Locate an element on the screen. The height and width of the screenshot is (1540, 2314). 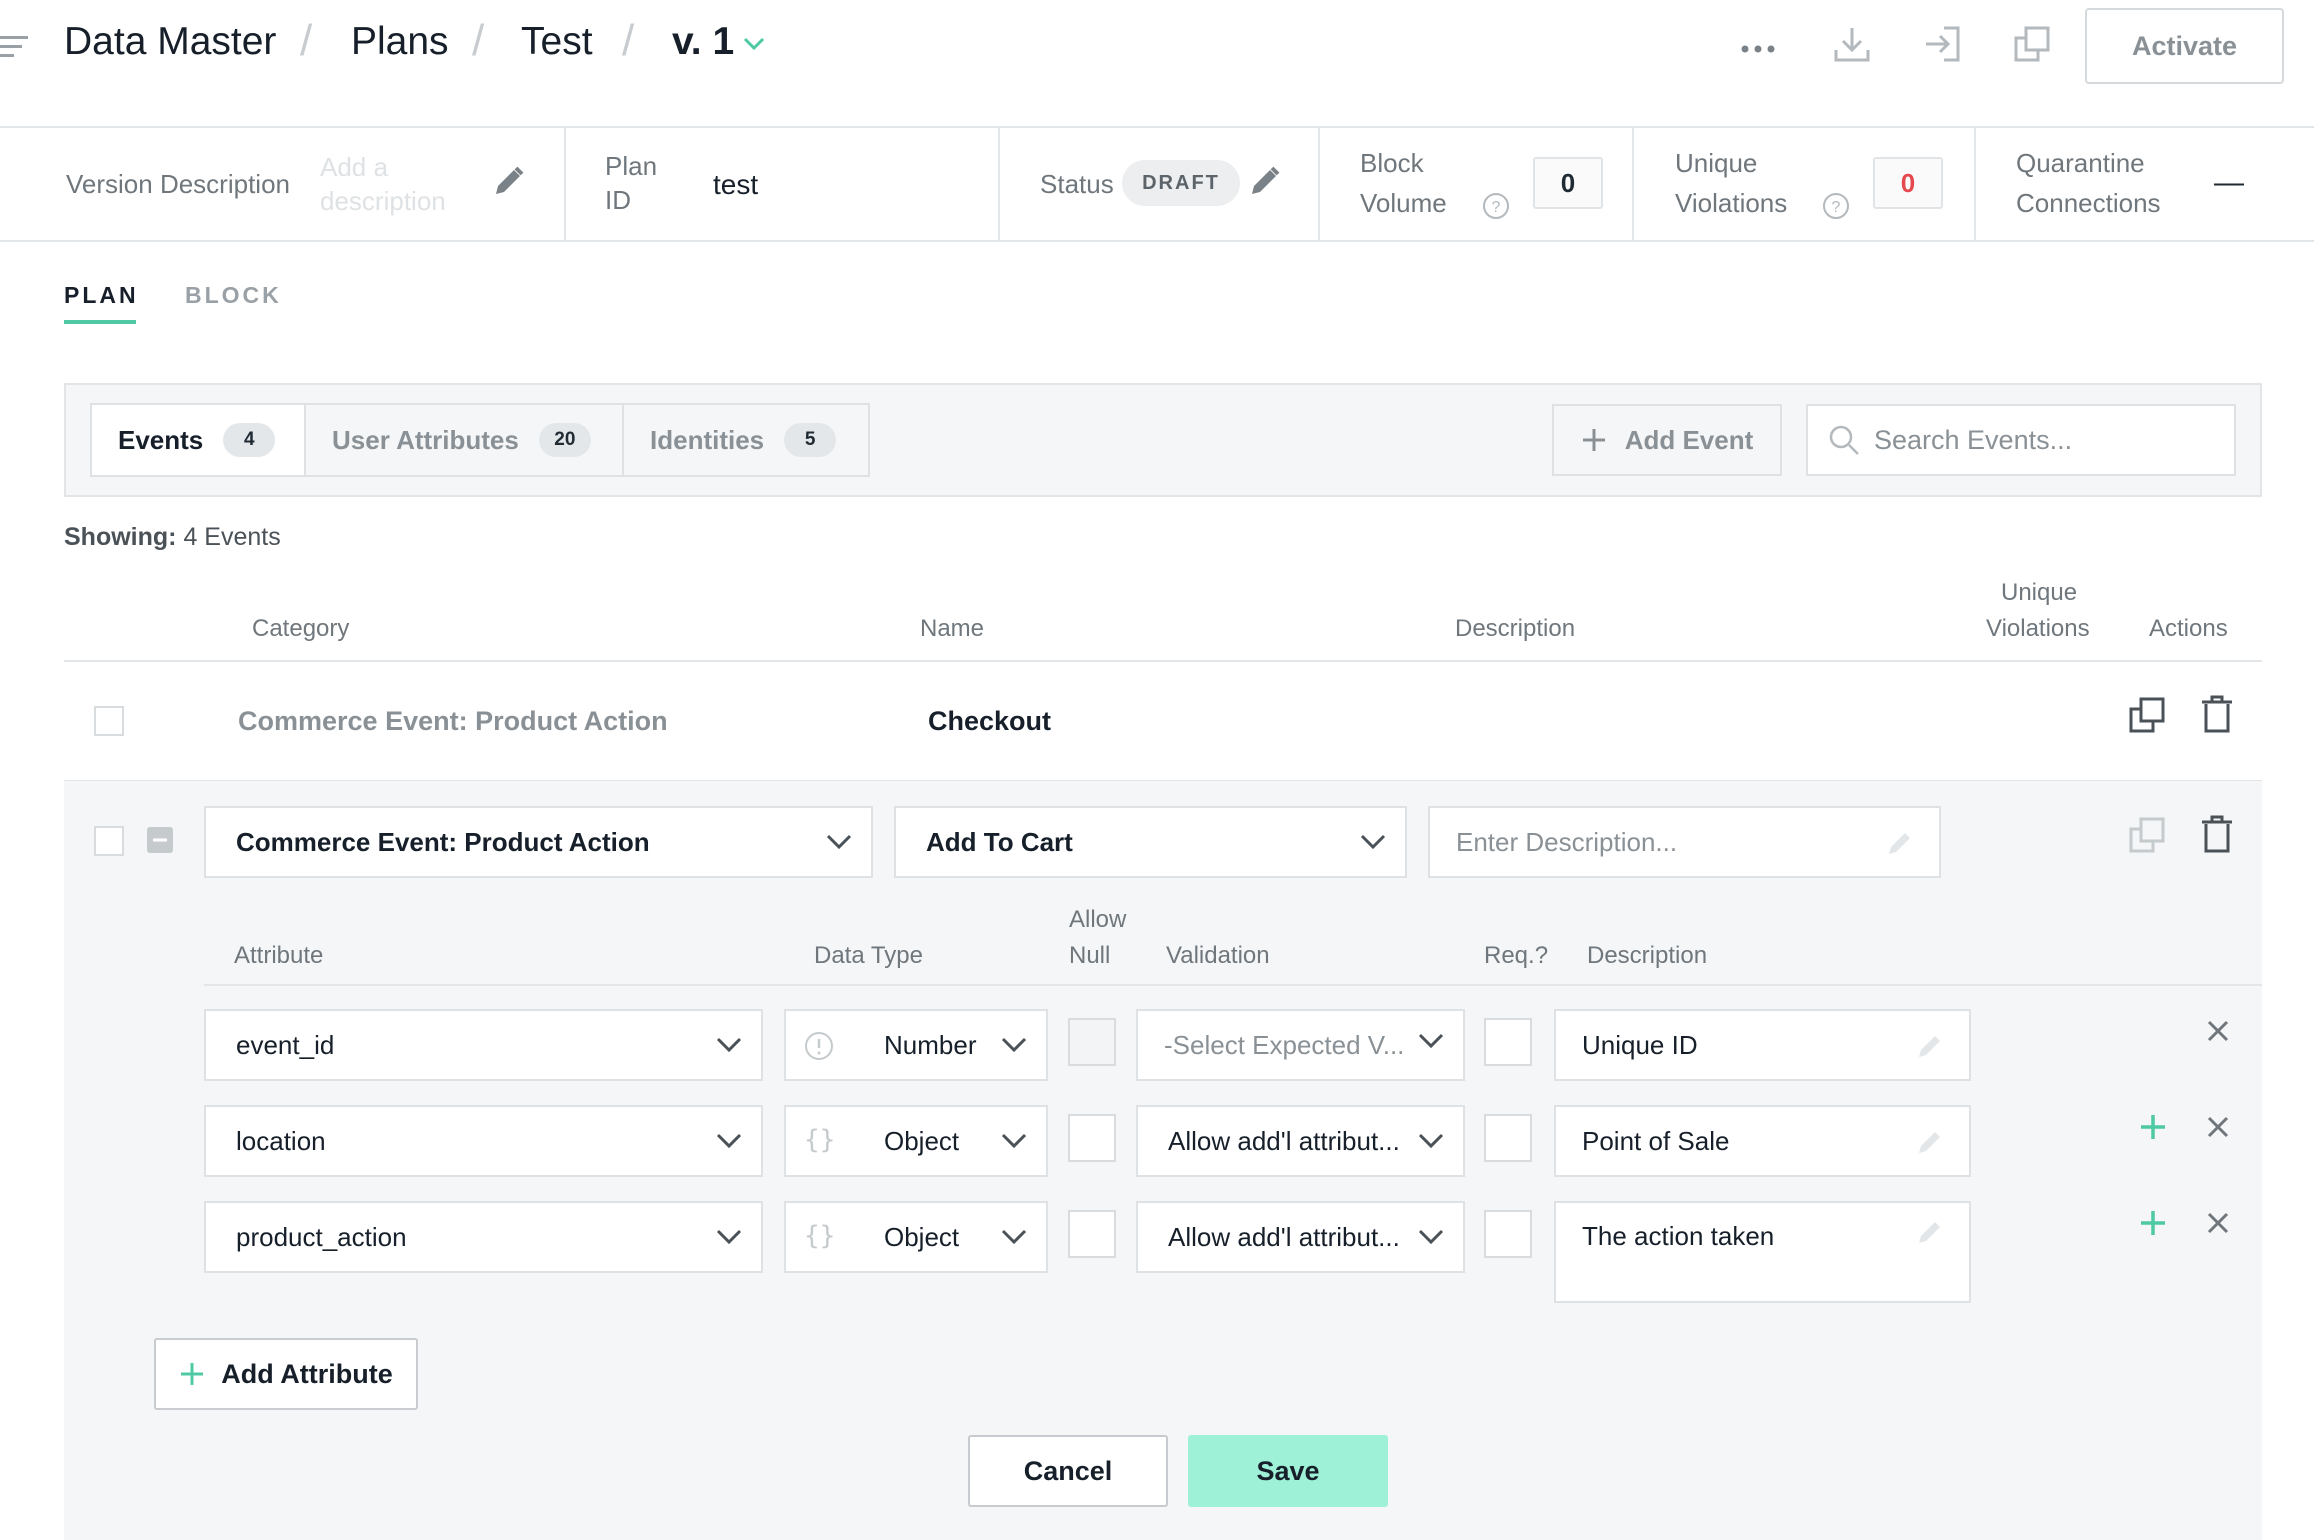
subtab-events: Events 4 is located at coordinates (198, 440).